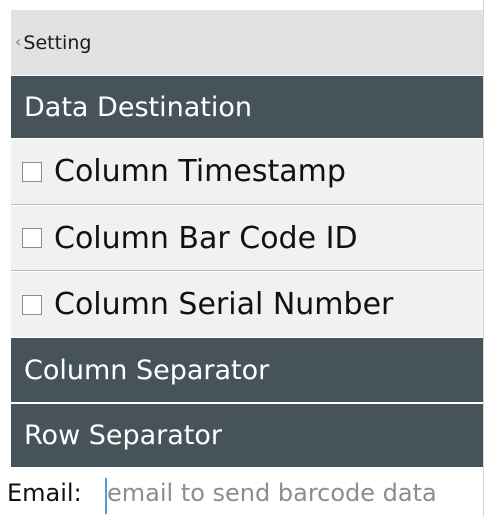 Image resolution: width=484 pixels, height=517 pixels. What do you see at coordinates (138, 107) in the screenshot?
I see `section-title: Data Destination` at bounding box center [138, 107].